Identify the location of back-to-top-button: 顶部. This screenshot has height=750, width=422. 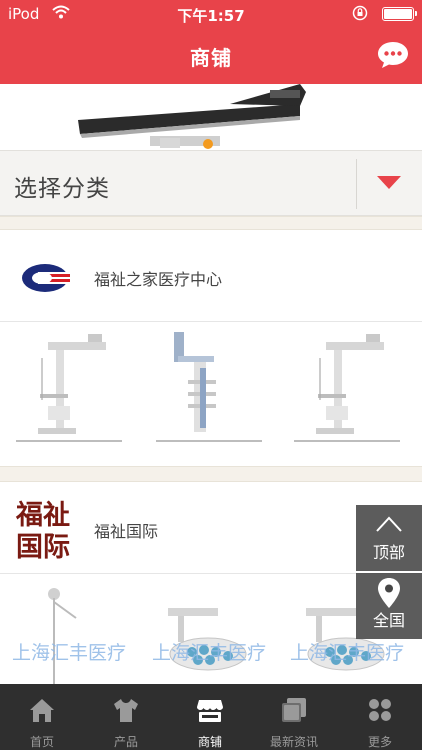
(389, 538).